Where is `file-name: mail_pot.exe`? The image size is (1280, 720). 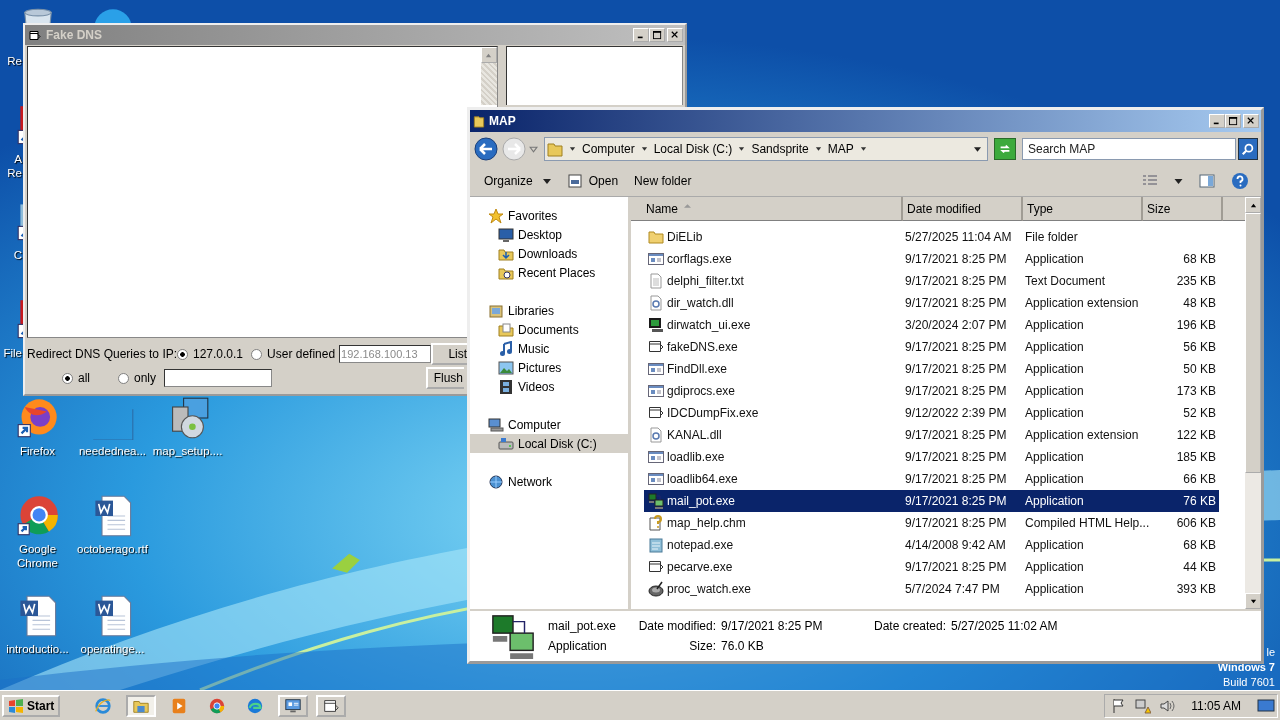
file-name: mail_pot.exe is located at coordinates (701, 501).